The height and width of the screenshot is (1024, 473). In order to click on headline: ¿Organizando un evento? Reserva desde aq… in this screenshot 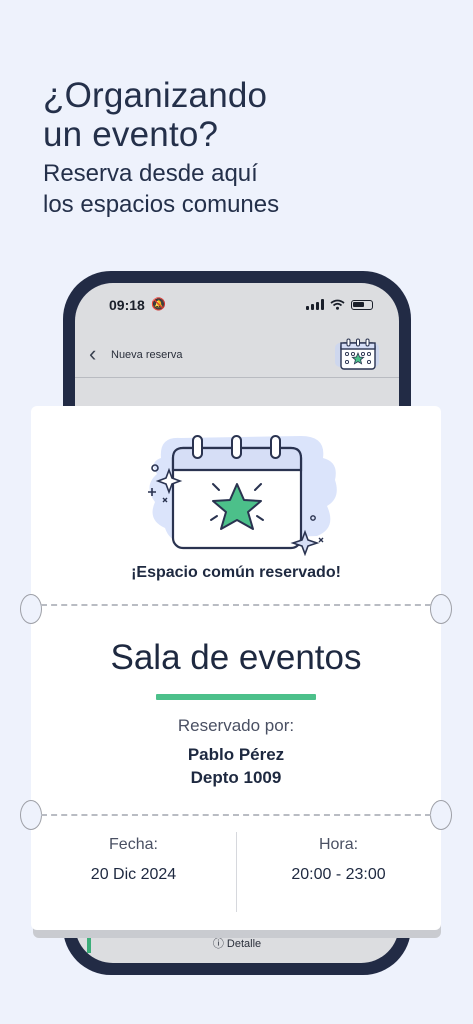, I will do `click(253, 148)`.